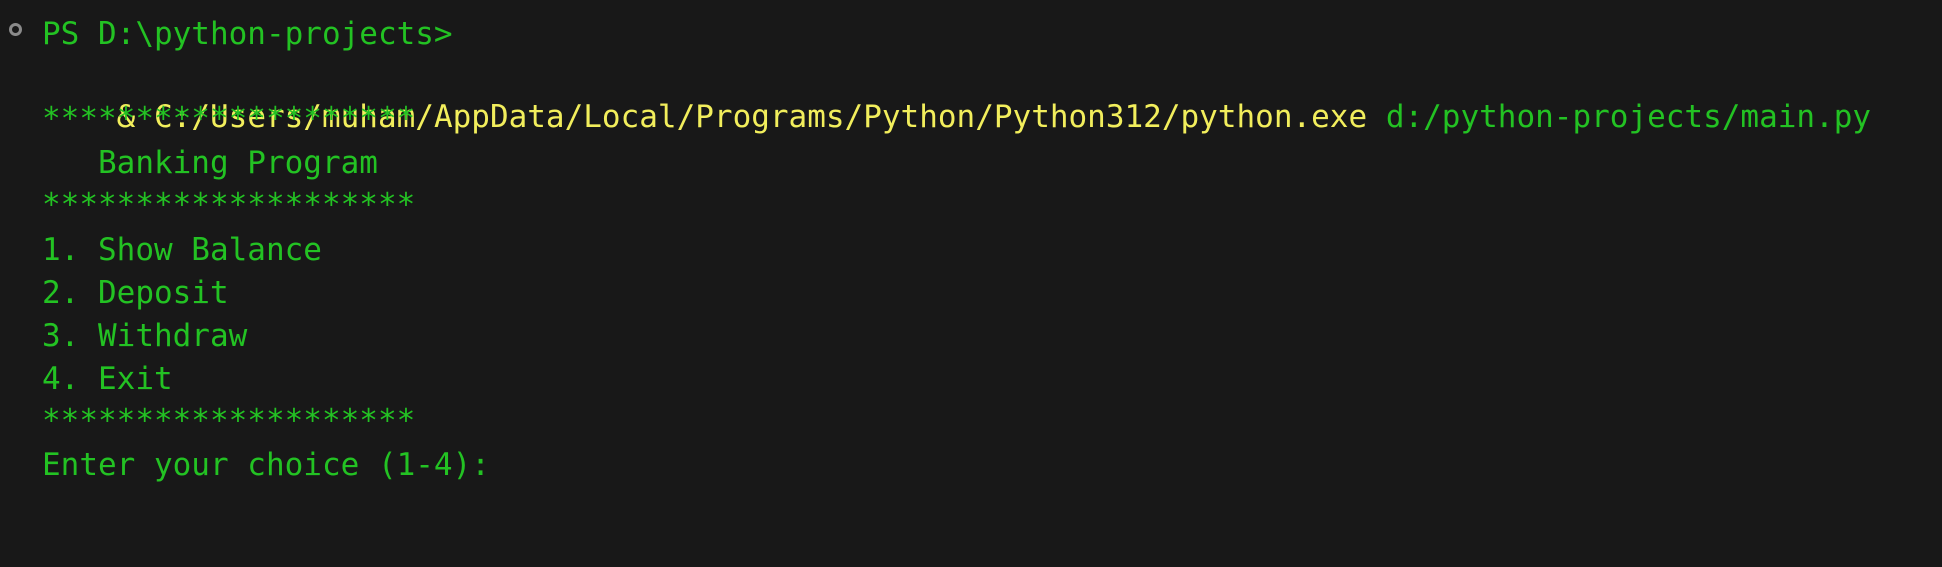 This screenshot has height=567, width=1942. I want to click on menu-item-withdraw: 3. Withdraw, so click(145, 336).